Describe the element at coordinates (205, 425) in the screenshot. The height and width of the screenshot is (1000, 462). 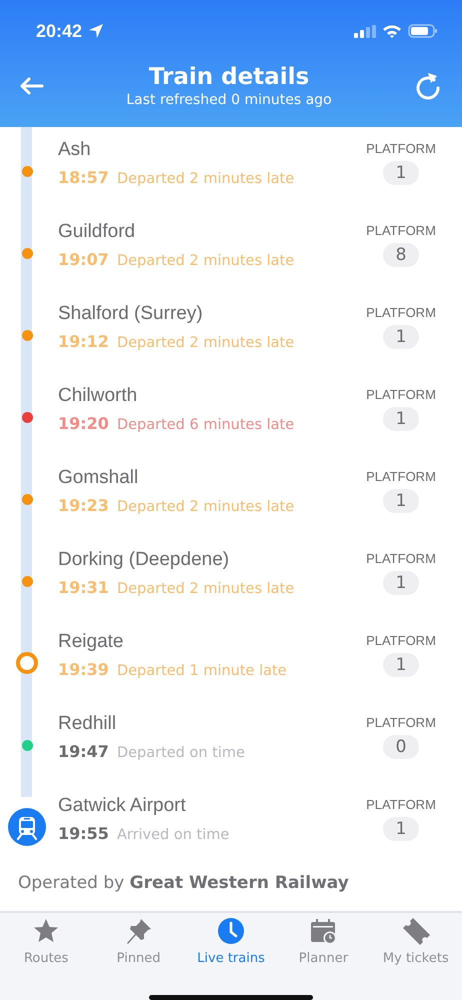
I see `stop-status: Departed 6 minutes late` at that location.